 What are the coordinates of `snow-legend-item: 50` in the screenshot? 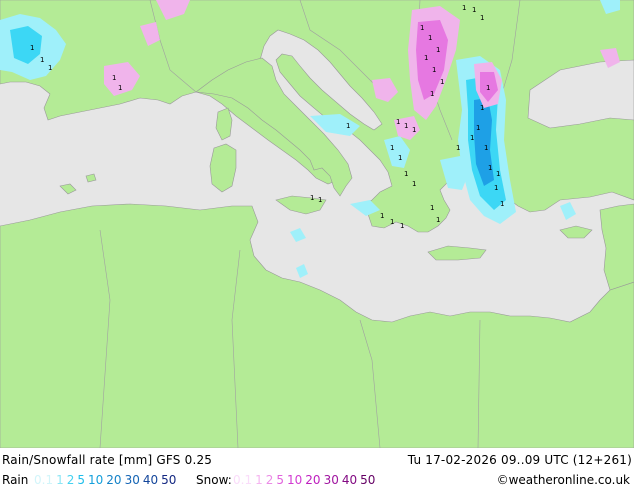 It's located at (368, 480).